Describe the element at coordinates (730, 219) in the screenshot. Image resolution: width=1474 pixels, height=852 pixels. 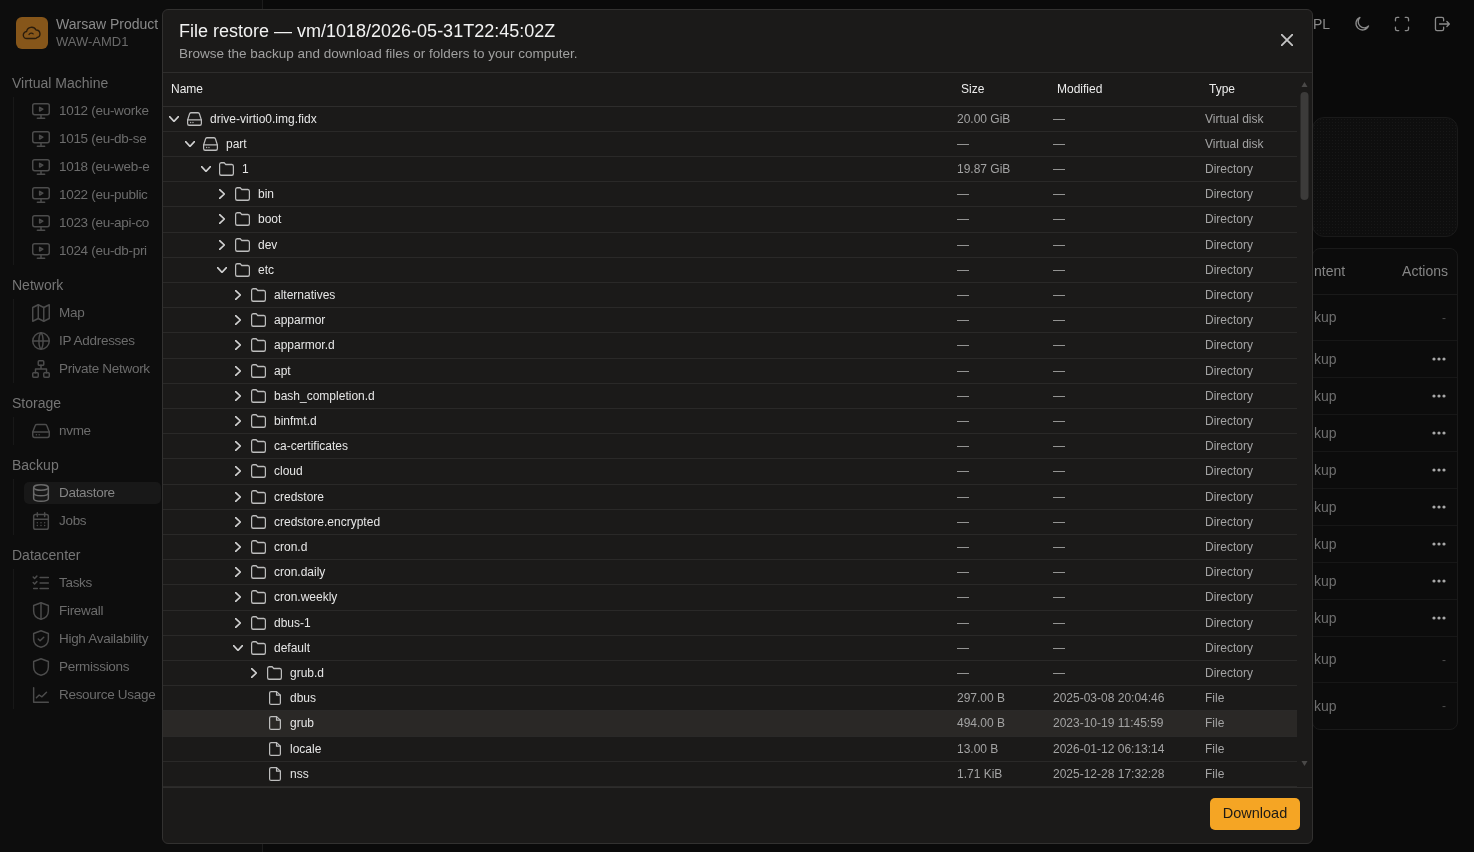
I see `table-row: boot — — Directory` at that location.